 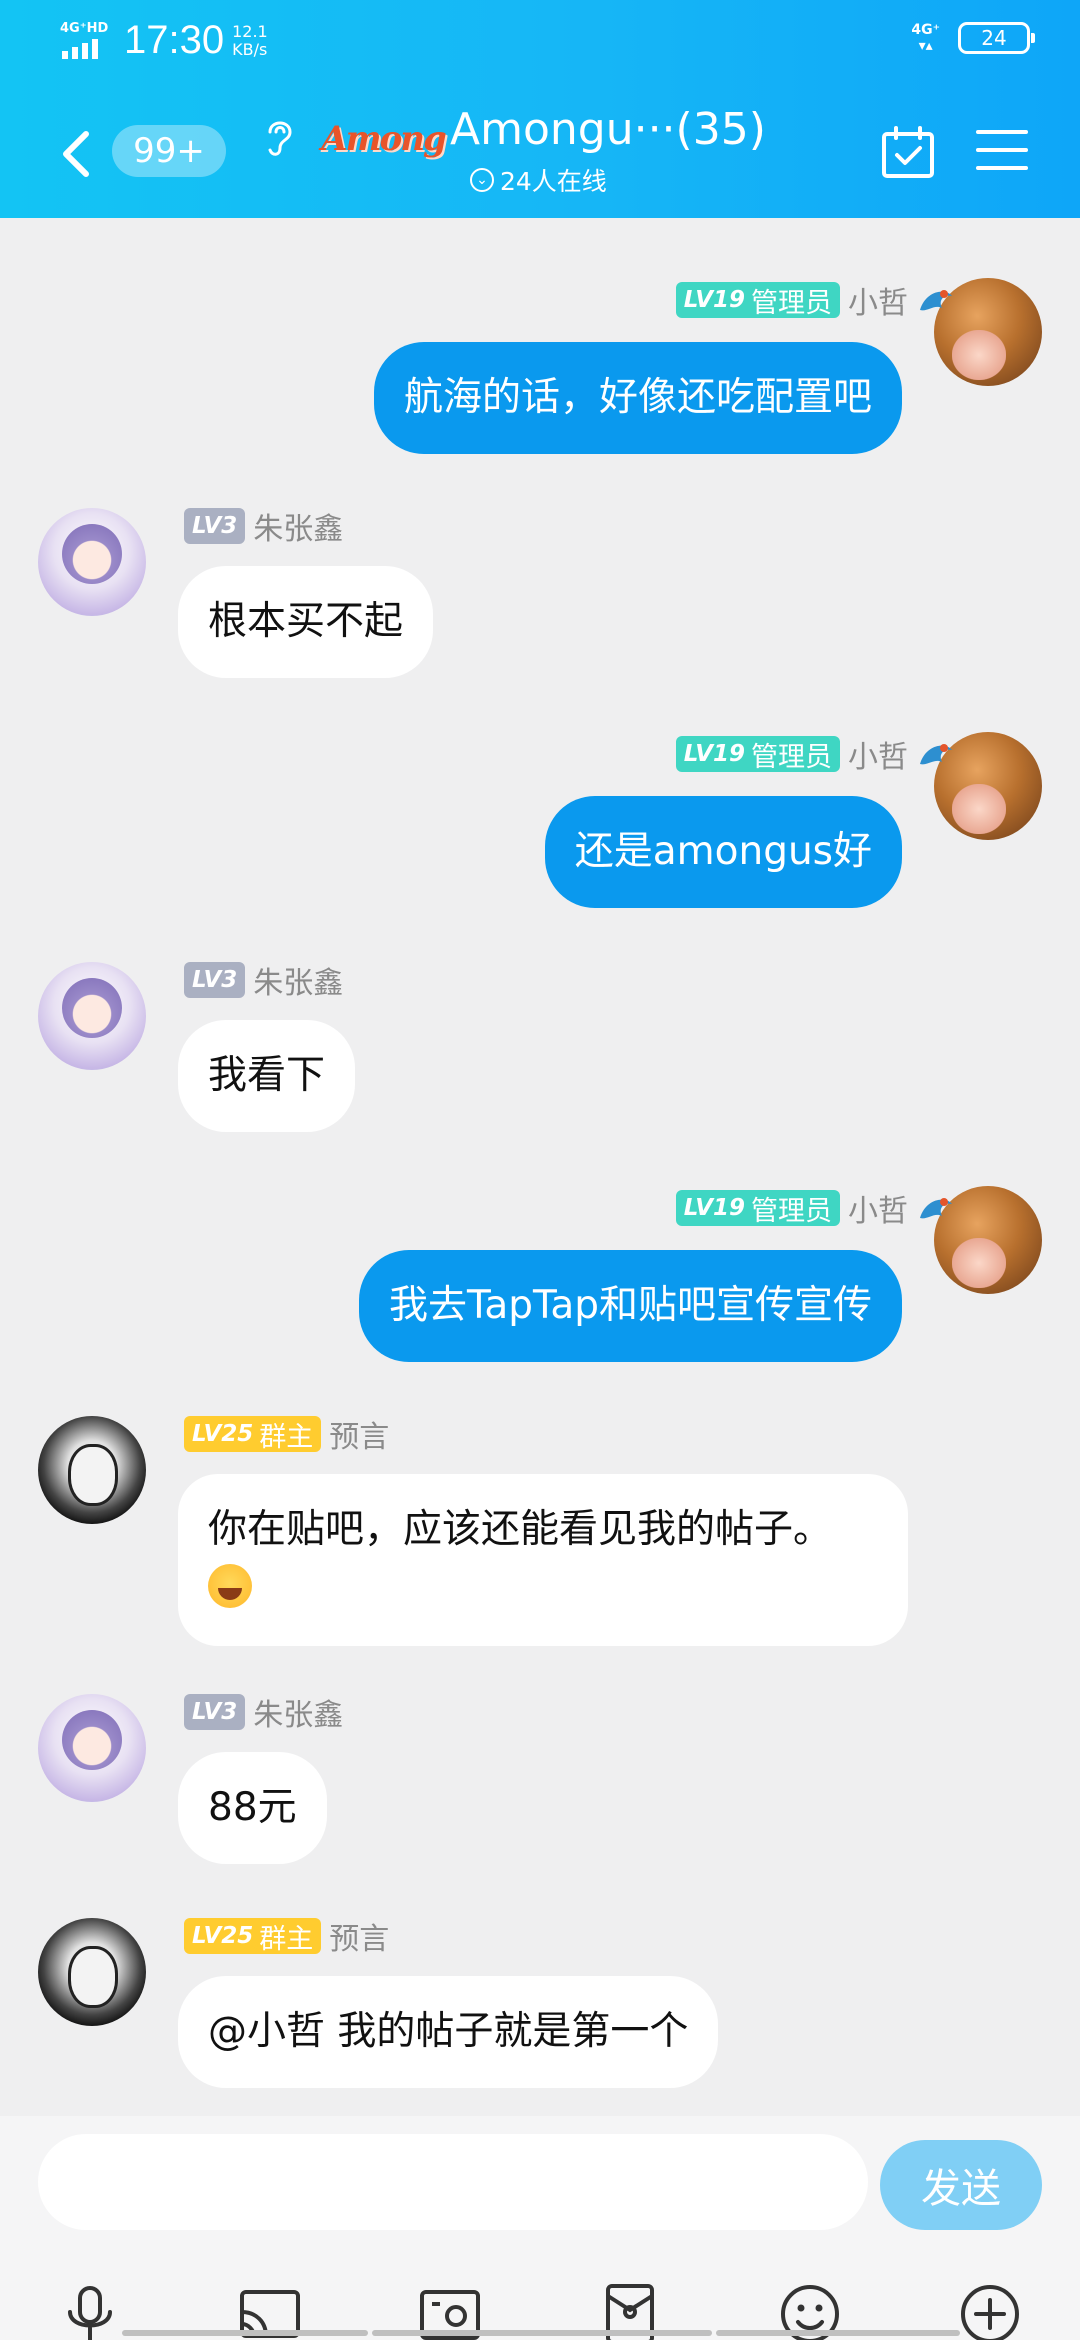 I want to click on message-text: 你在贴吧，应该还能看见我的帖子。, so click(x=520, y=1529).